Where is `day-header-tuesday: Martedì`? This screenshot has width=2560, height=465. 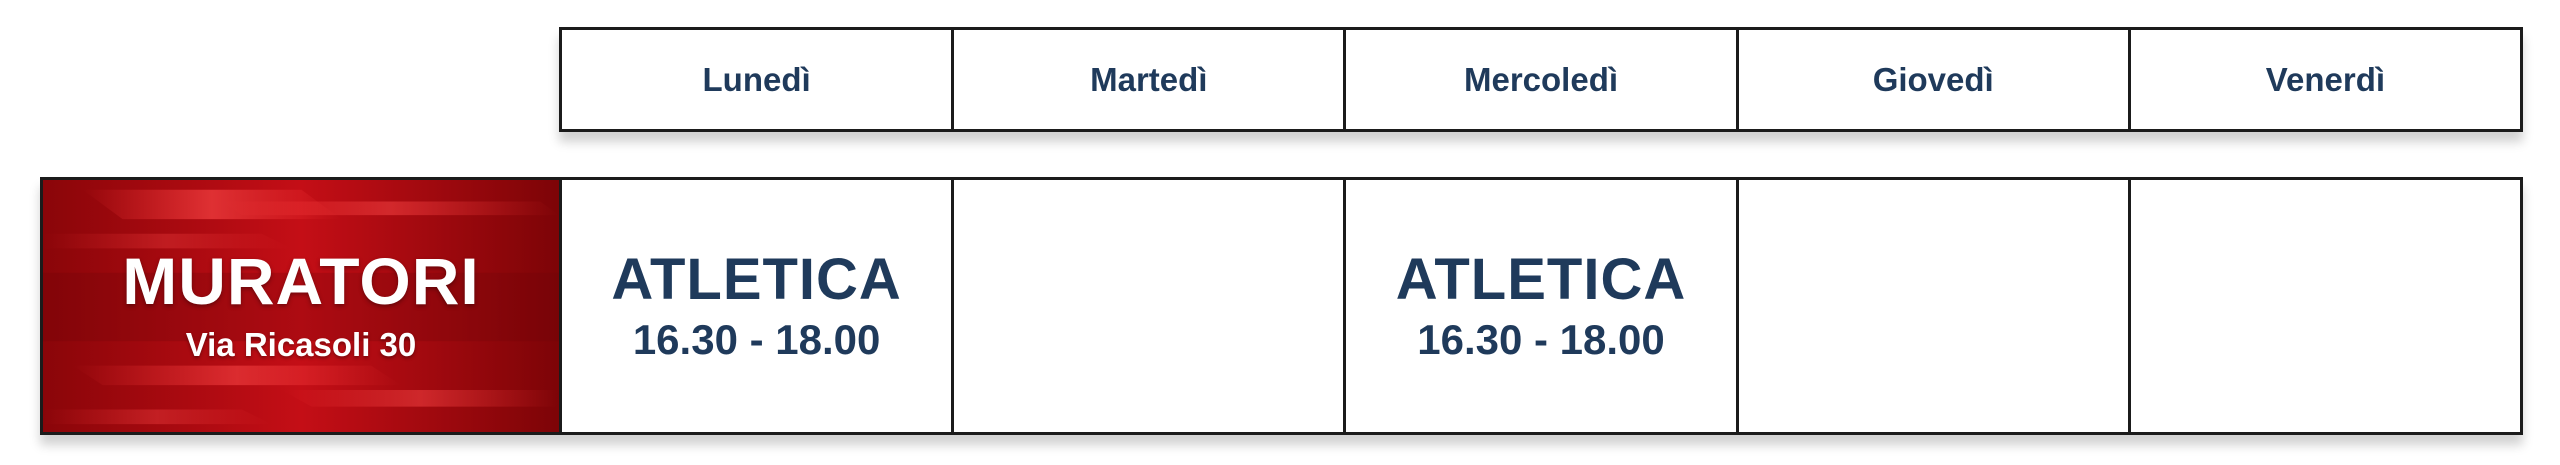 day-header-tuesday: Martedì is located at coordinates (1150, 79).